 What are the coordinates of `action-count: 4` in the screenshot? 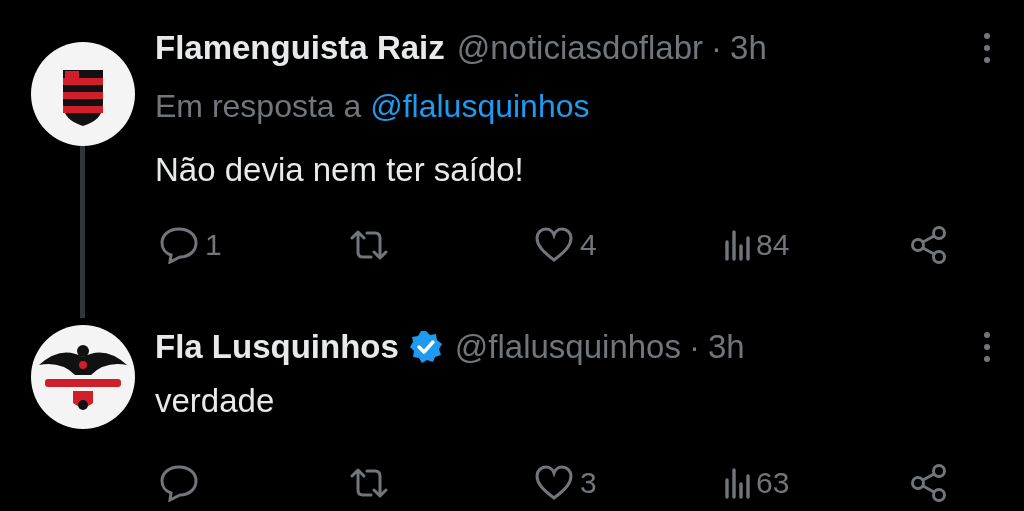 It's located at (588, 245).